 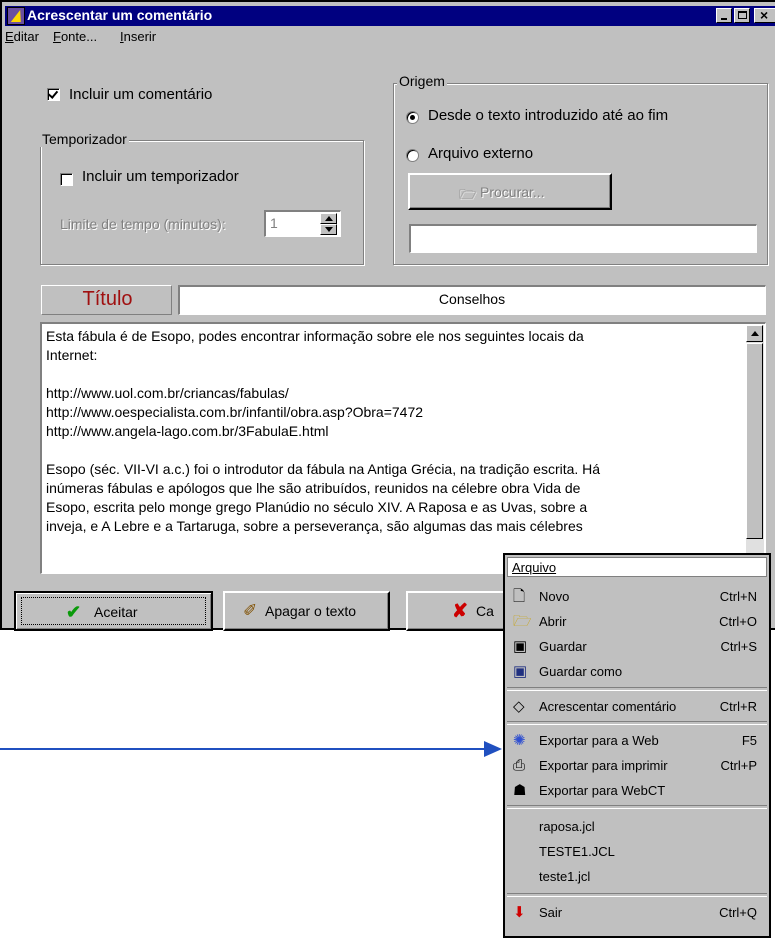 What do you see at coordinates (72, 355) in the screenshot?
I see `comment-line: Internet:` at bounding box center [72, 355].